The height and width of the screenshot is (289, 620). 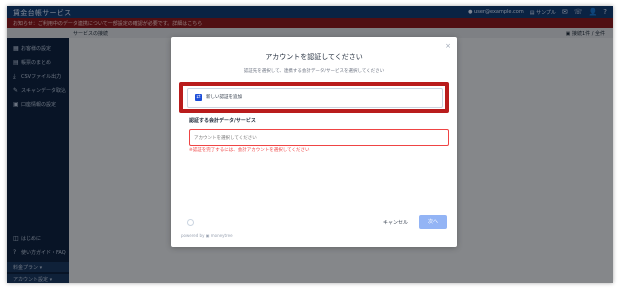 I want to click on account-select-input, so click(x=317, y=137).